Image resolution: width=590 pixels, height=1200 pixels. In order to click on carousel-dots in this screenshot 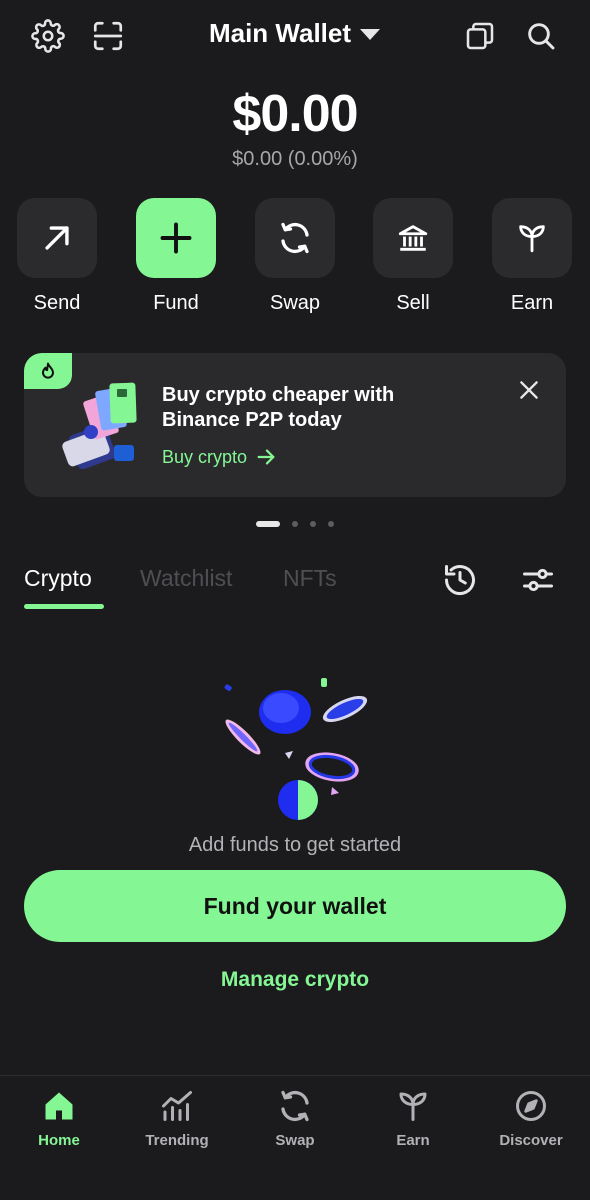, I will do `click(295, 524)`.